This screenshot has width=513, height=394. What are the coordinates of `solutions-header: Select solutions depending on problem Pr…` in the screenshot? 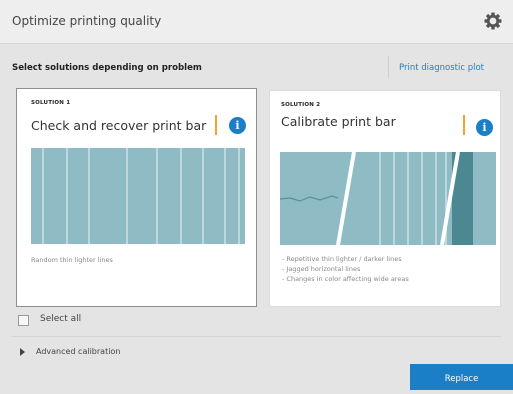 It's located at (256, 65).